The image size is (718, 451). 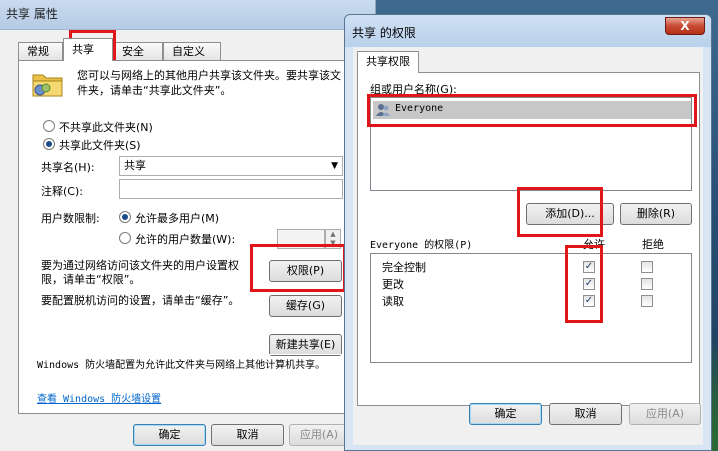 I want to click on close-icon: X, so click(x=685, y=26).